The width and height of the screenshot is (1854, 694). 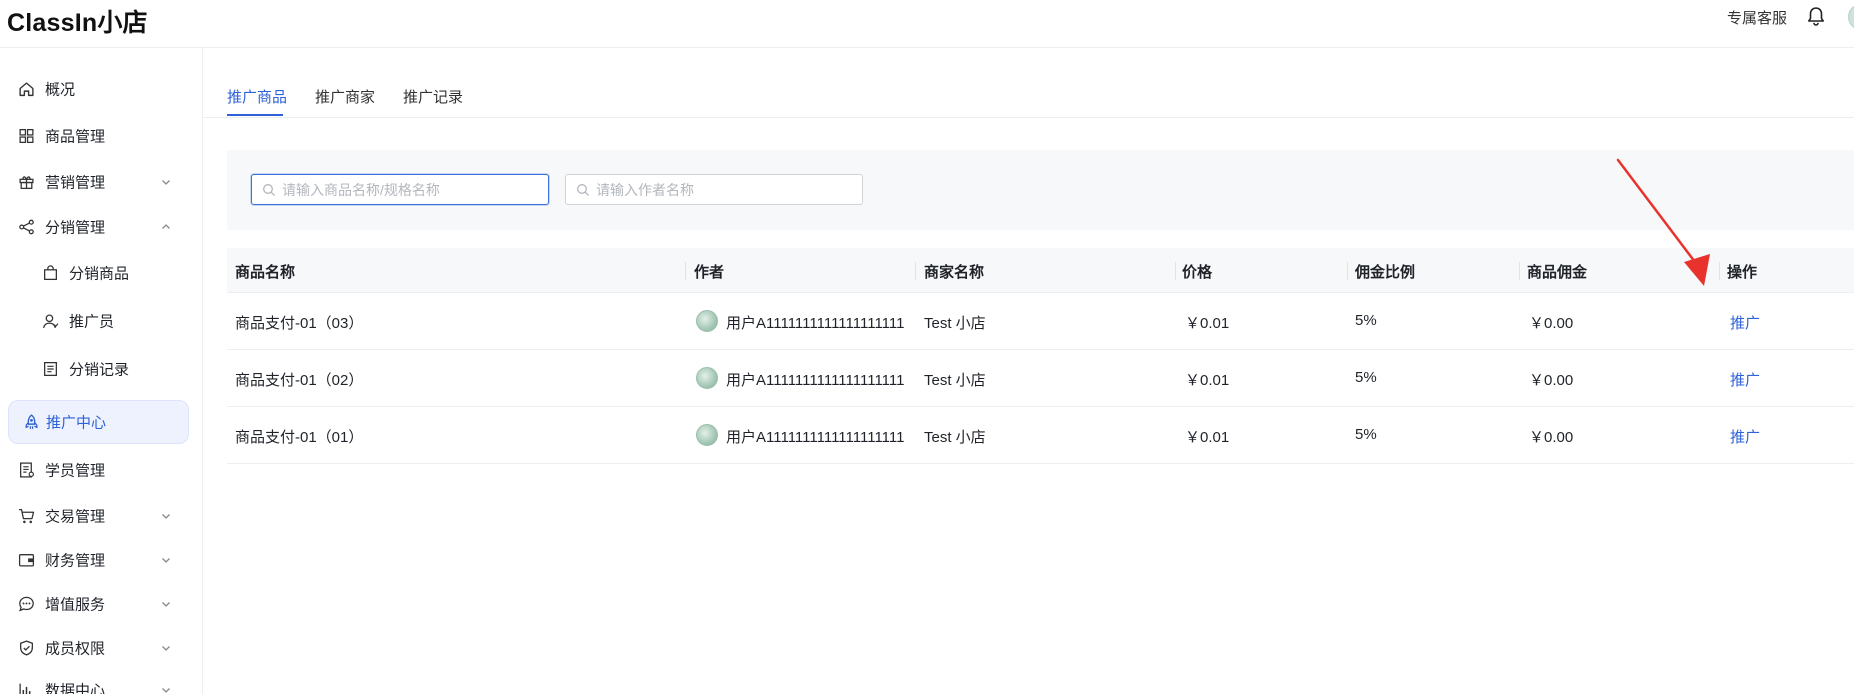 What do you see at coordinates (75, 517) in the screenshot?
I see `sidebar-item-label: 交易管理` at bounding box center [75, 517].